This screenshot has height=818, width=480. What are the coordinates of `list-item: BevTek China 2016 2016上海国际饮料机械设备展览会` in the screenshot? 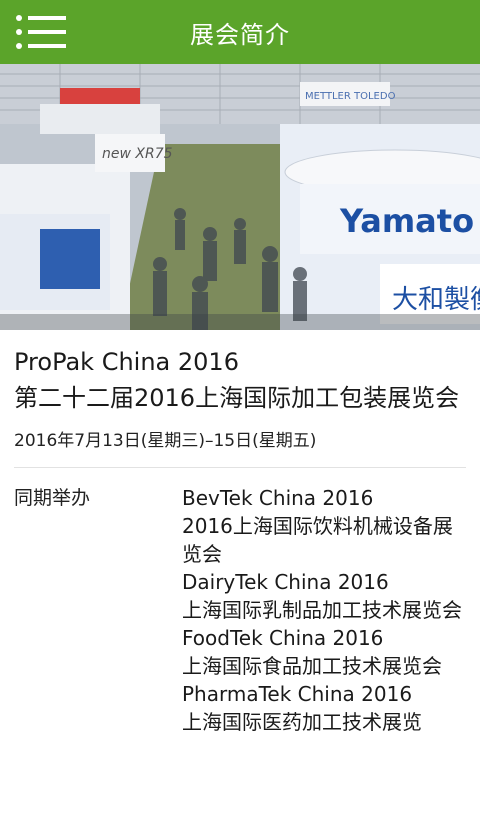 It's located at (324, 526).